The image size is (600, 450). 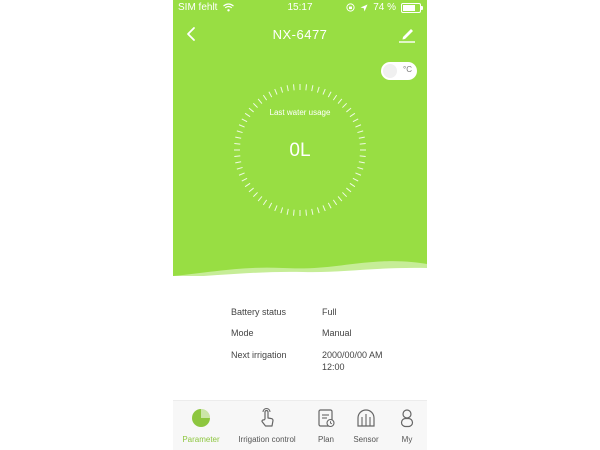 I want to click on nav-bar: NX-6477, so click(x=300, y=34).